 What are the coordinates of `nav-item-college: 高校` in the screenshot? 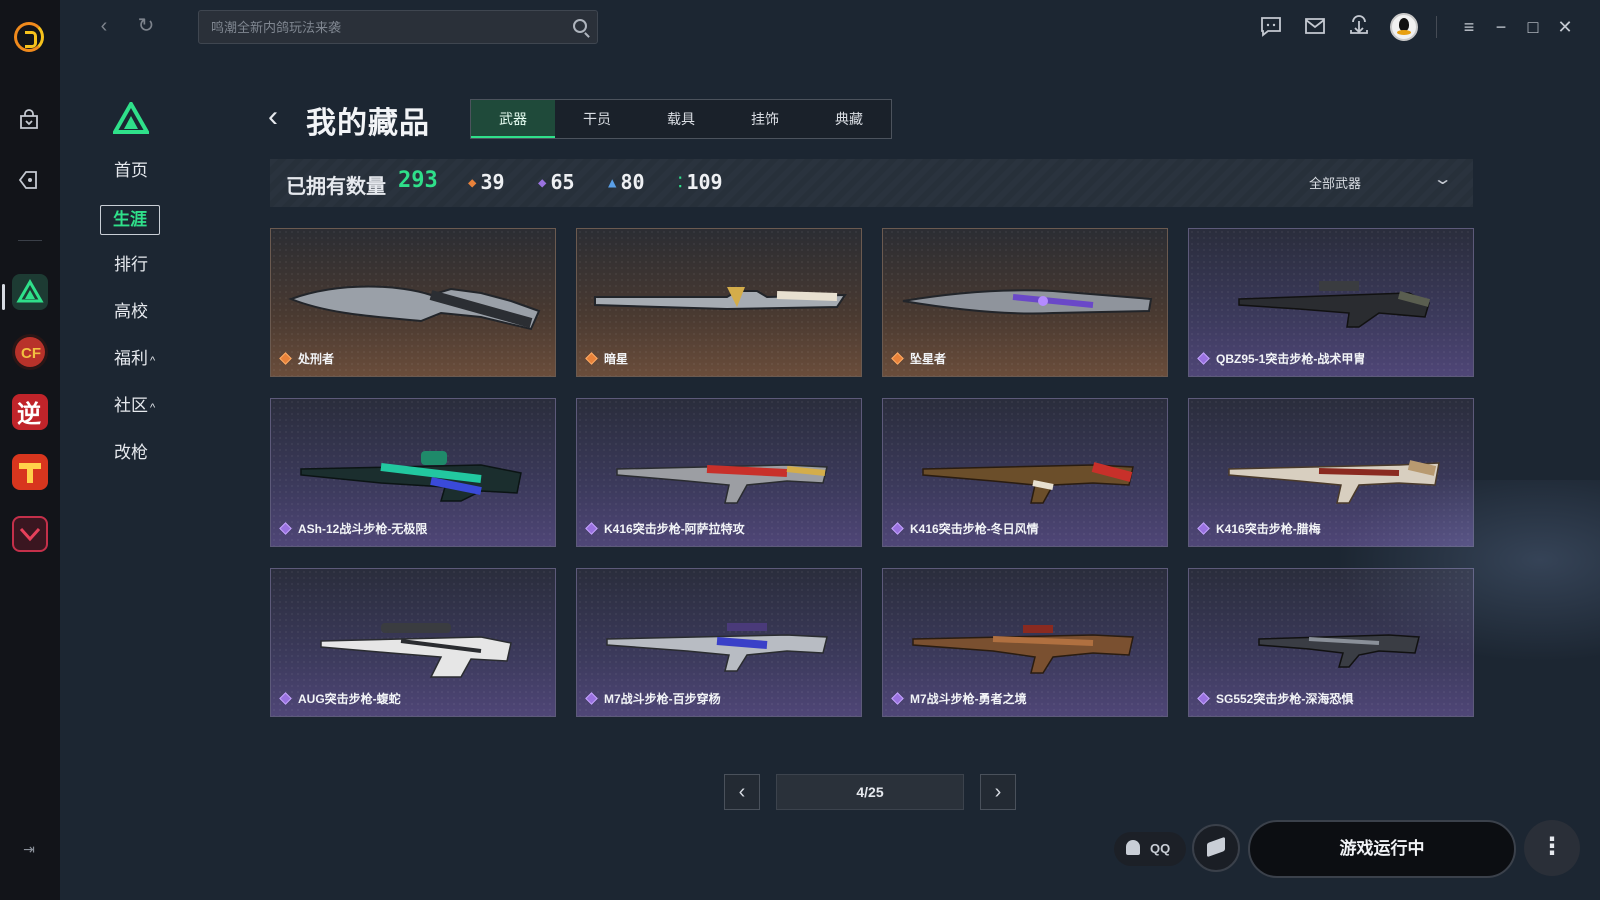 It's located at (140, 322).